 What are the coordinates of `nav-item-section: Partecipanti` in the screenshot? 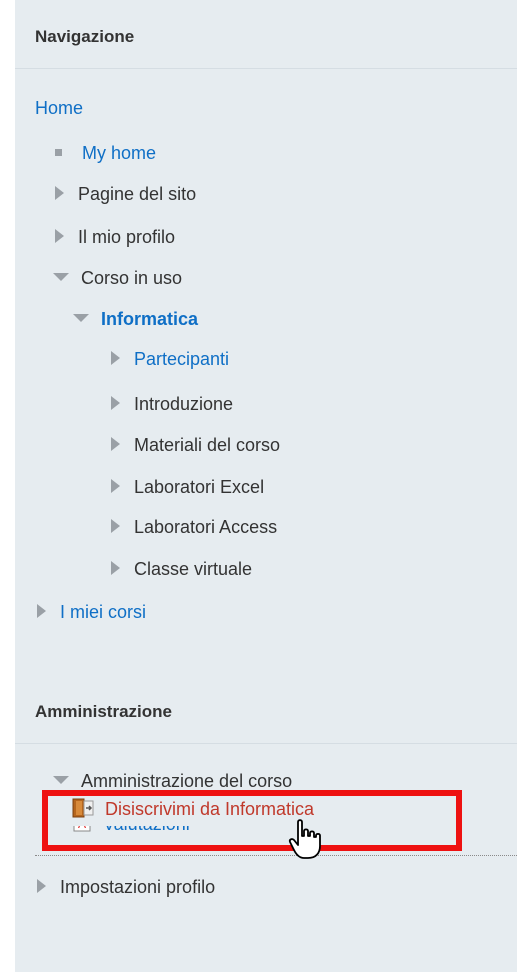 It's located at (170, 359).